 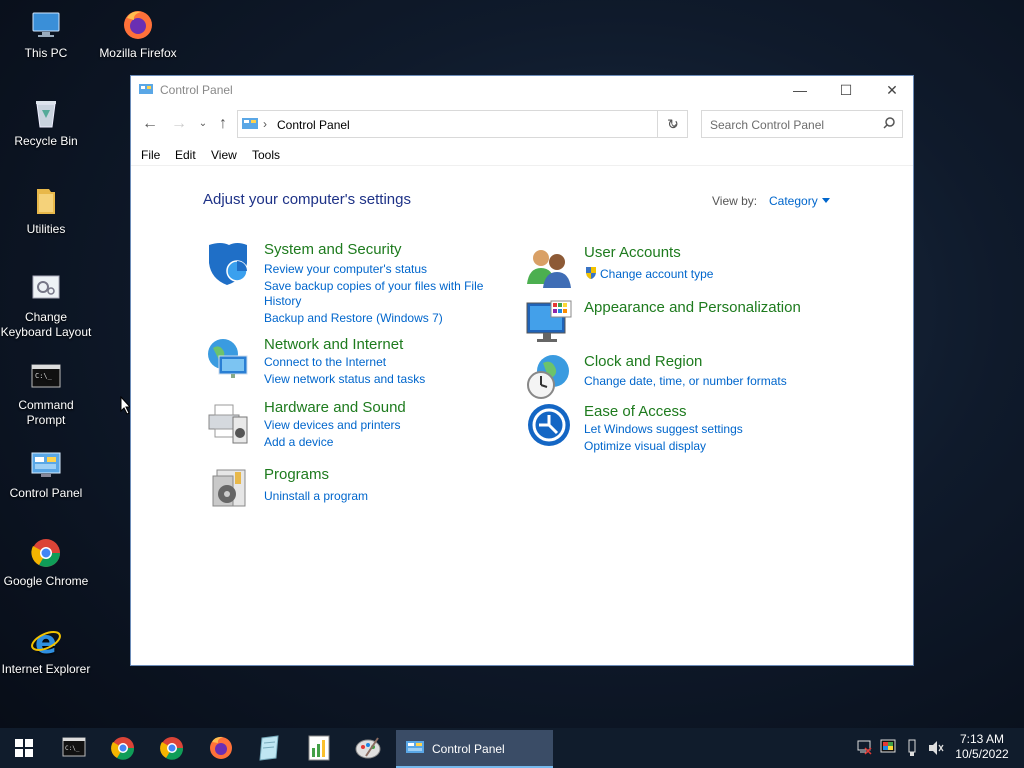 I want to click on desktop-icon-label: Utilities, so click(x=46, y=229).